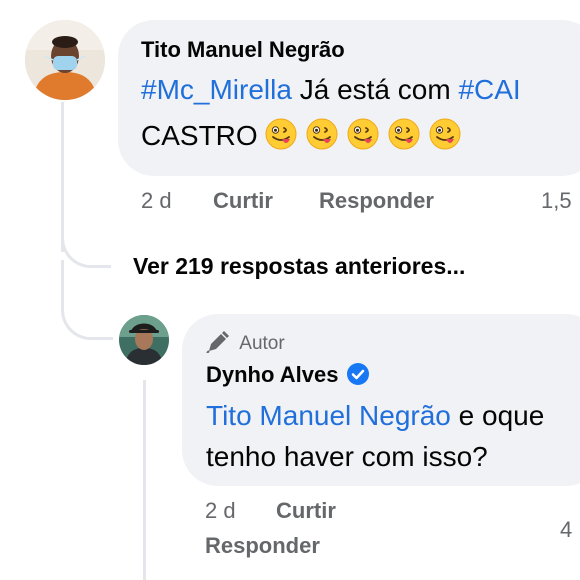  Describe the element at coordinates (65, 60) in the screenshot. I see `commenter-avatar` at that location.